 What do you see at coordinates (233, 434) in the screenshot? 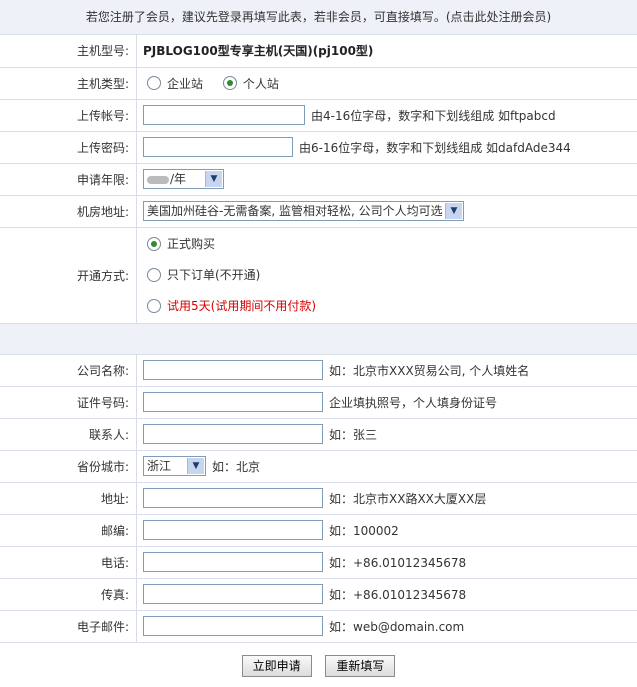
I see `contact-input` at bounding box center [233, 434].